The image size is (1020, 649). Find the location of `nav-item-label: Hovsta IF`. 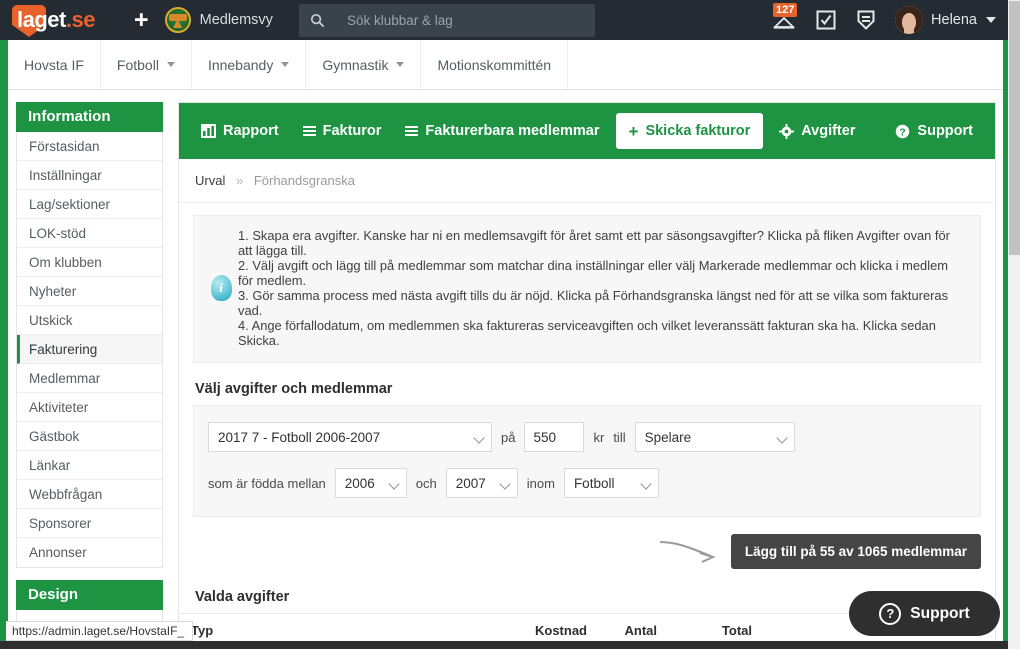

nav-item-label: Hovsta IF is located at coordinates (54, 64).